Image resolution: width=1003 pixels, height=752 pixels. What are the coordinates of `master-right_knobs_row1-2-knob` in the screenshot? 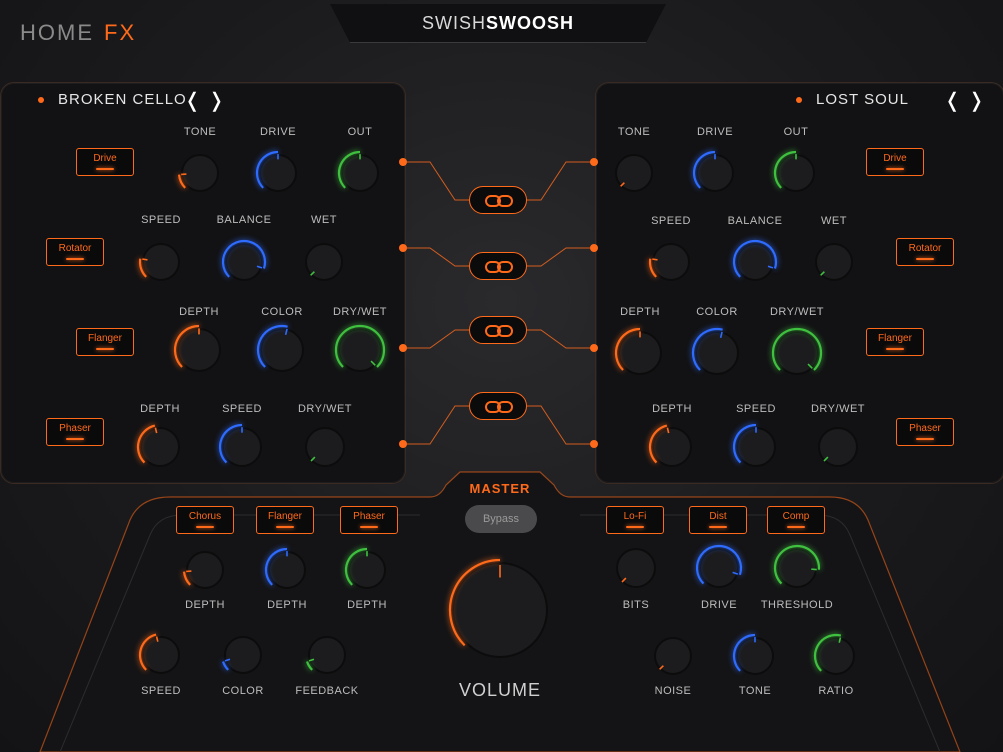 It's located at (797, 568).